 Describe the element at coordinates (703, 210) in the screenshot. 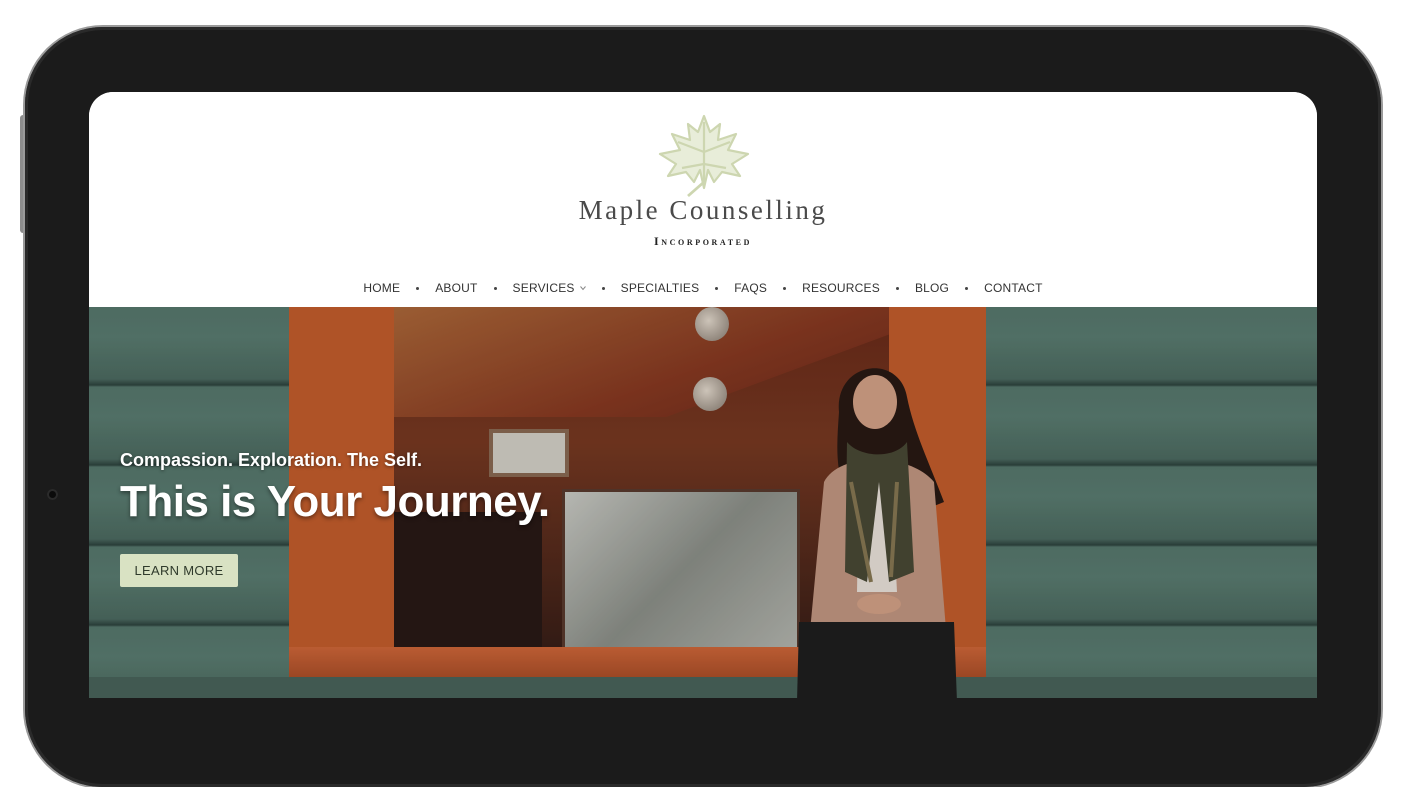

I see `brand-name: Maple Counselling` at that location.